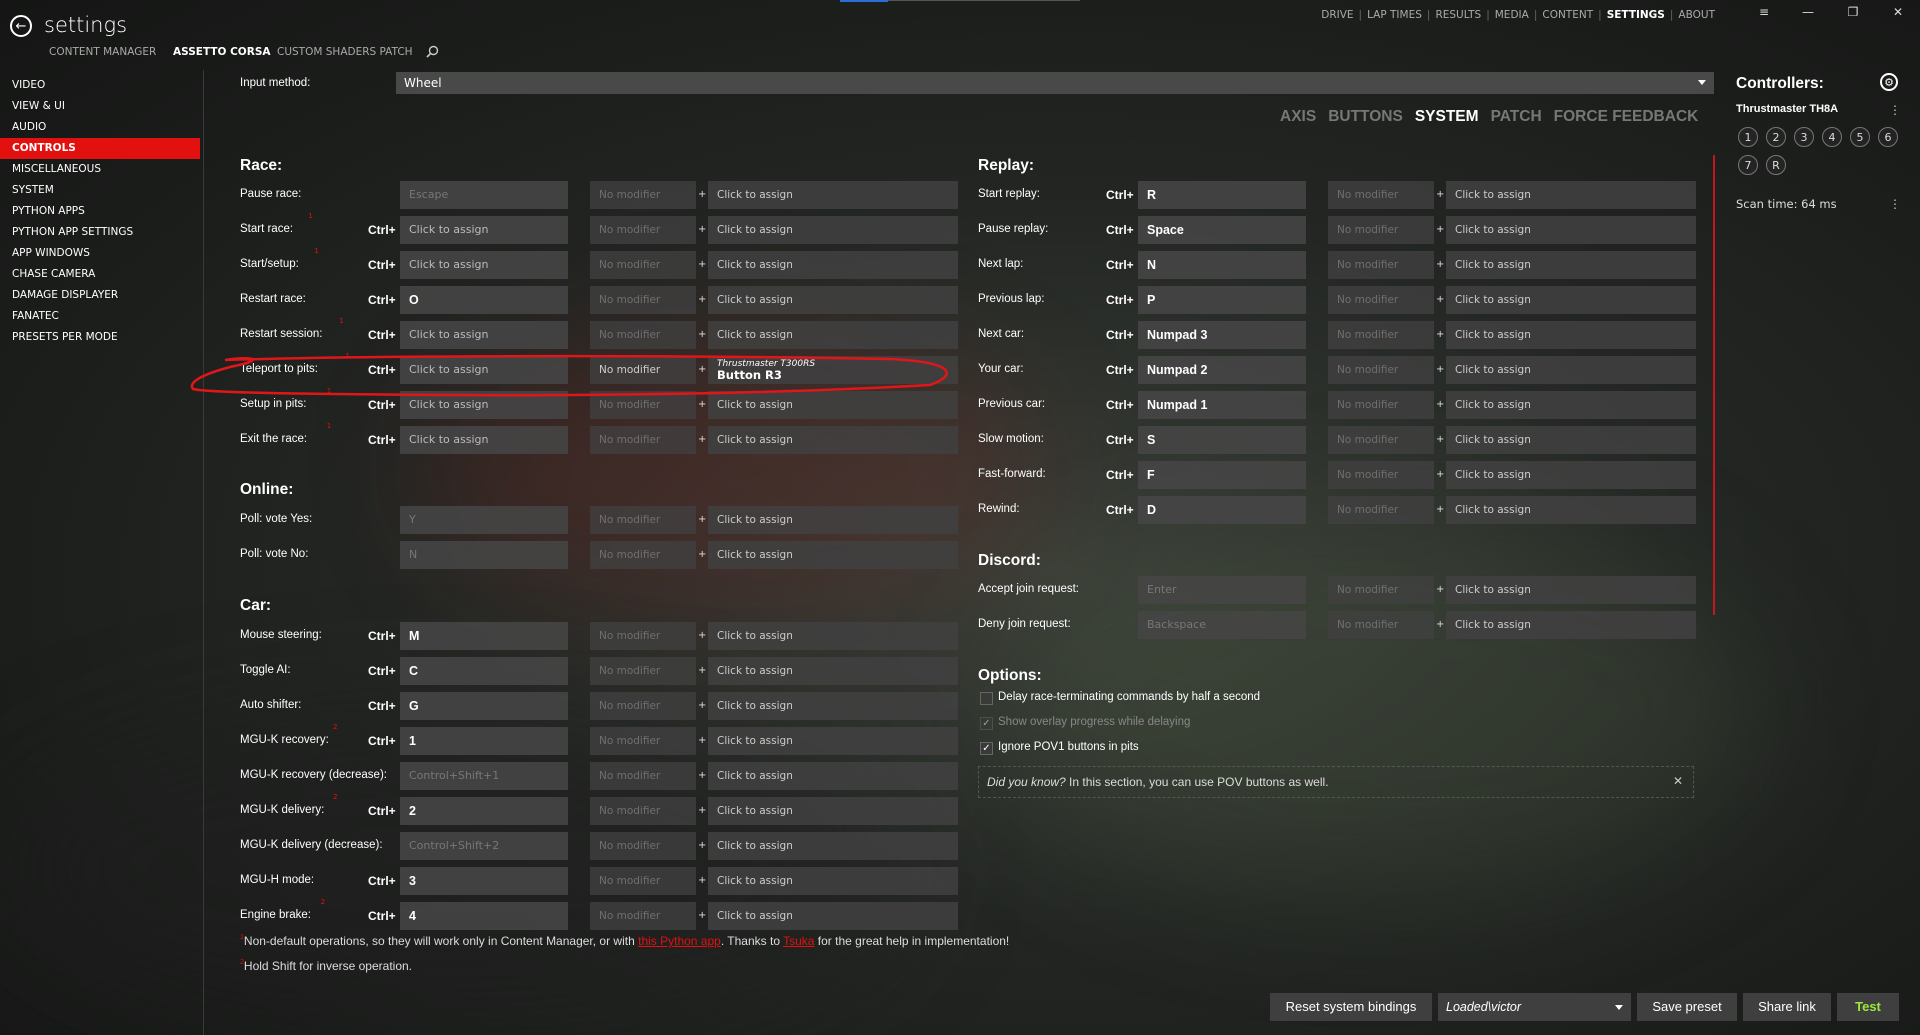 This screenshot has width=1920, height=1035. I want to click on nav-settings: SETTINGS, so click(1636, 15).